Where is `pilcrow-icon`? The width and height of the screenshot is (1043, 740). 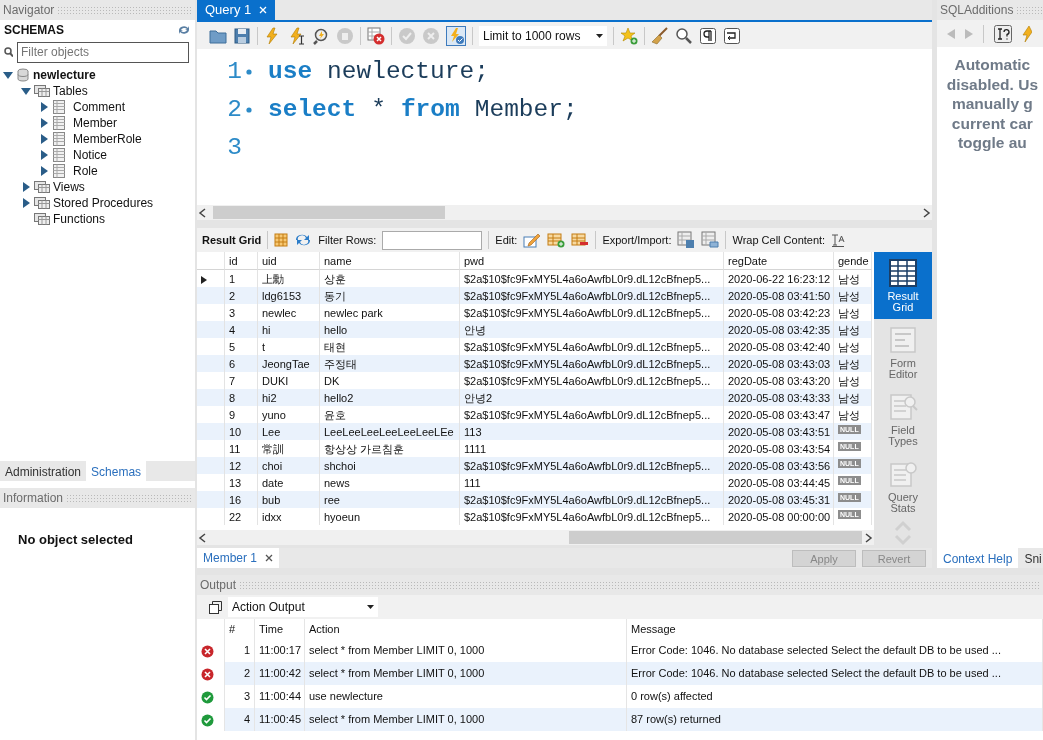 pilcrow-icon is located at coordinates (708, 35).